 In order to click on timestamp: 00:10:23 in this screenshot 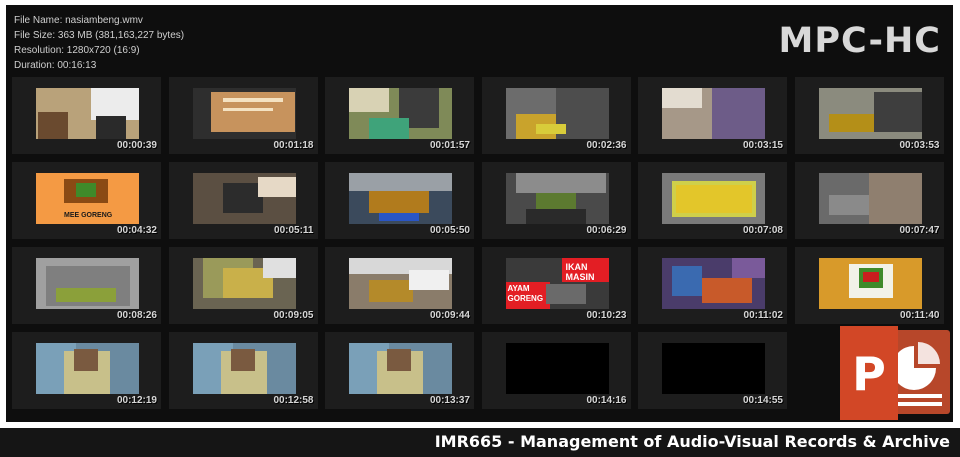, I will do `click(606, 315)`.